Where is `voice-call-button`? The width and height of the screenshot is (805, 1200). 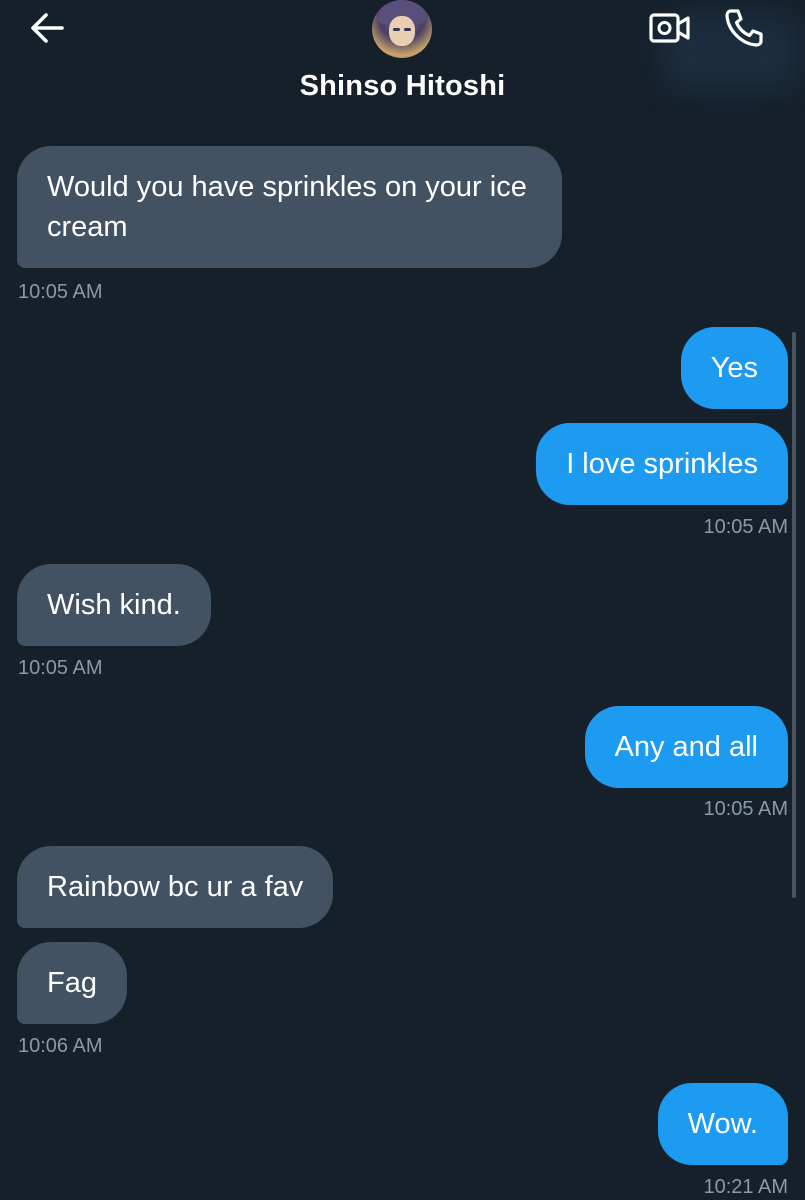
voice-call-button is located at coordinates (744, 28).